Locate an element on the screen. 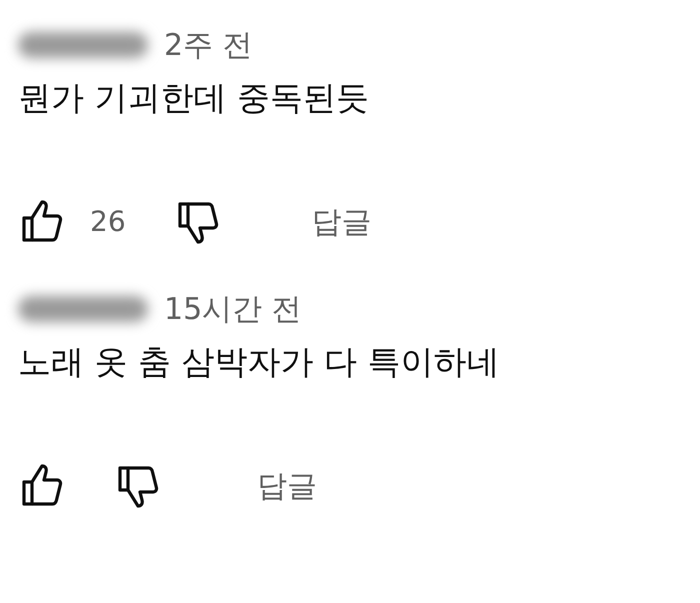 The height and width of the screenshot is (603, 700). comment-time: 15시간 전 is located at coordinates (233, 309).